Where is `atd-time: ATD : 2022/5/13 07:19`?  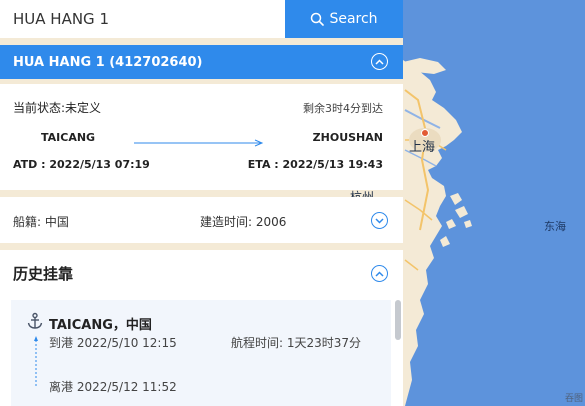
atd-time: ATD : 2022/5/13 07:19 is located at coordinates (81, 164).